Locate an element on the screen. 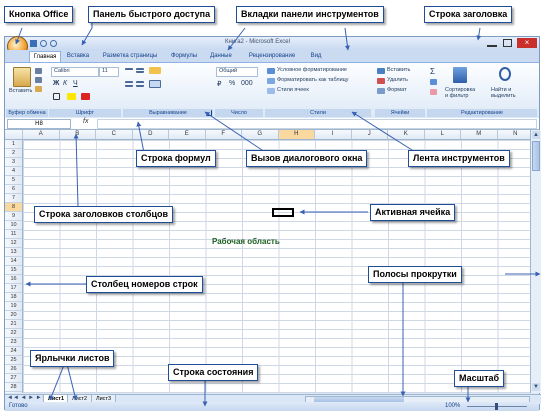 The width and height of the screenshot is (544, 414). cell-styles-icon is located at coordinates (271, 91).